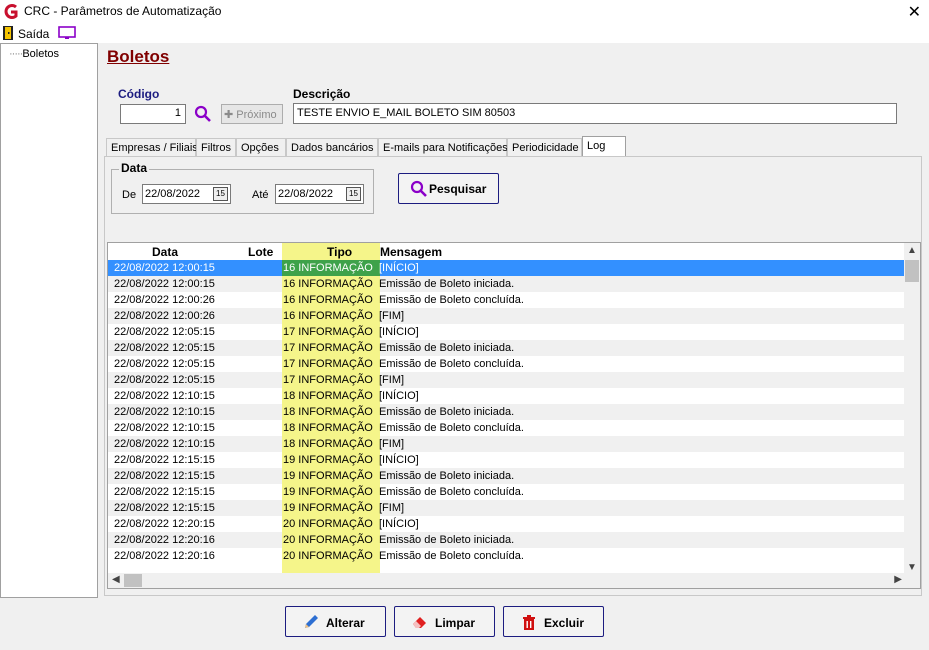 This screenshot has width=929, height=650. What do you see at coordinates (506, 508) in the screenshot?
I see `table-row: 22/08/2022 12:15:15 19 INFORMAÇÃO [FIM]` at bounding box center [506, 508].